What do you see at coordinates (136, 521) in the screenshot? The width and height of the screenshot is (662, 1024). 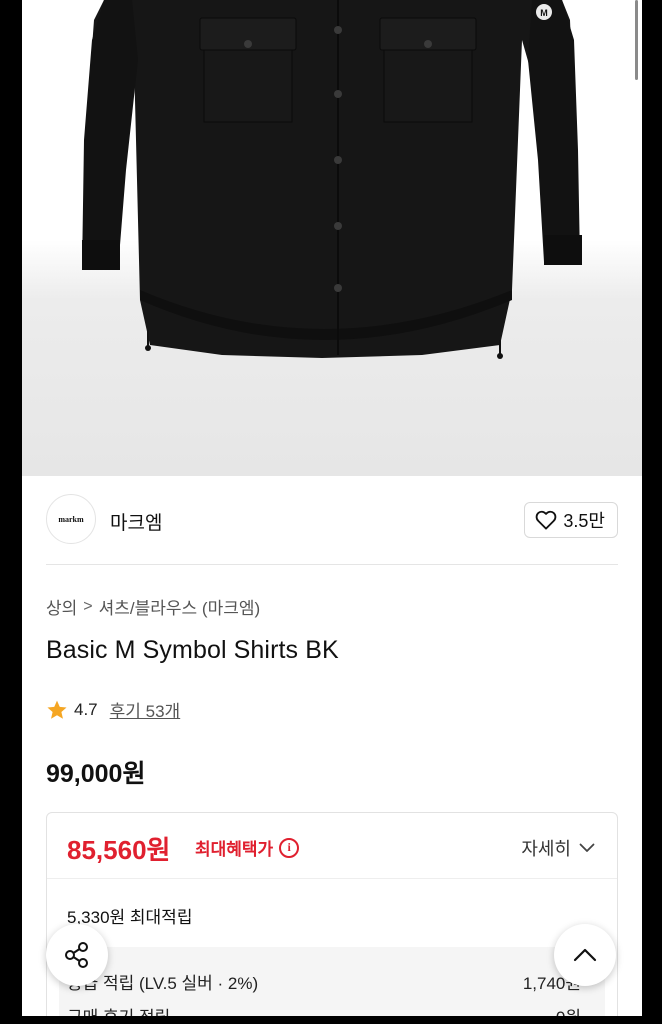 I see `brand-name: 마크엠` at bounding box center [136, 521].